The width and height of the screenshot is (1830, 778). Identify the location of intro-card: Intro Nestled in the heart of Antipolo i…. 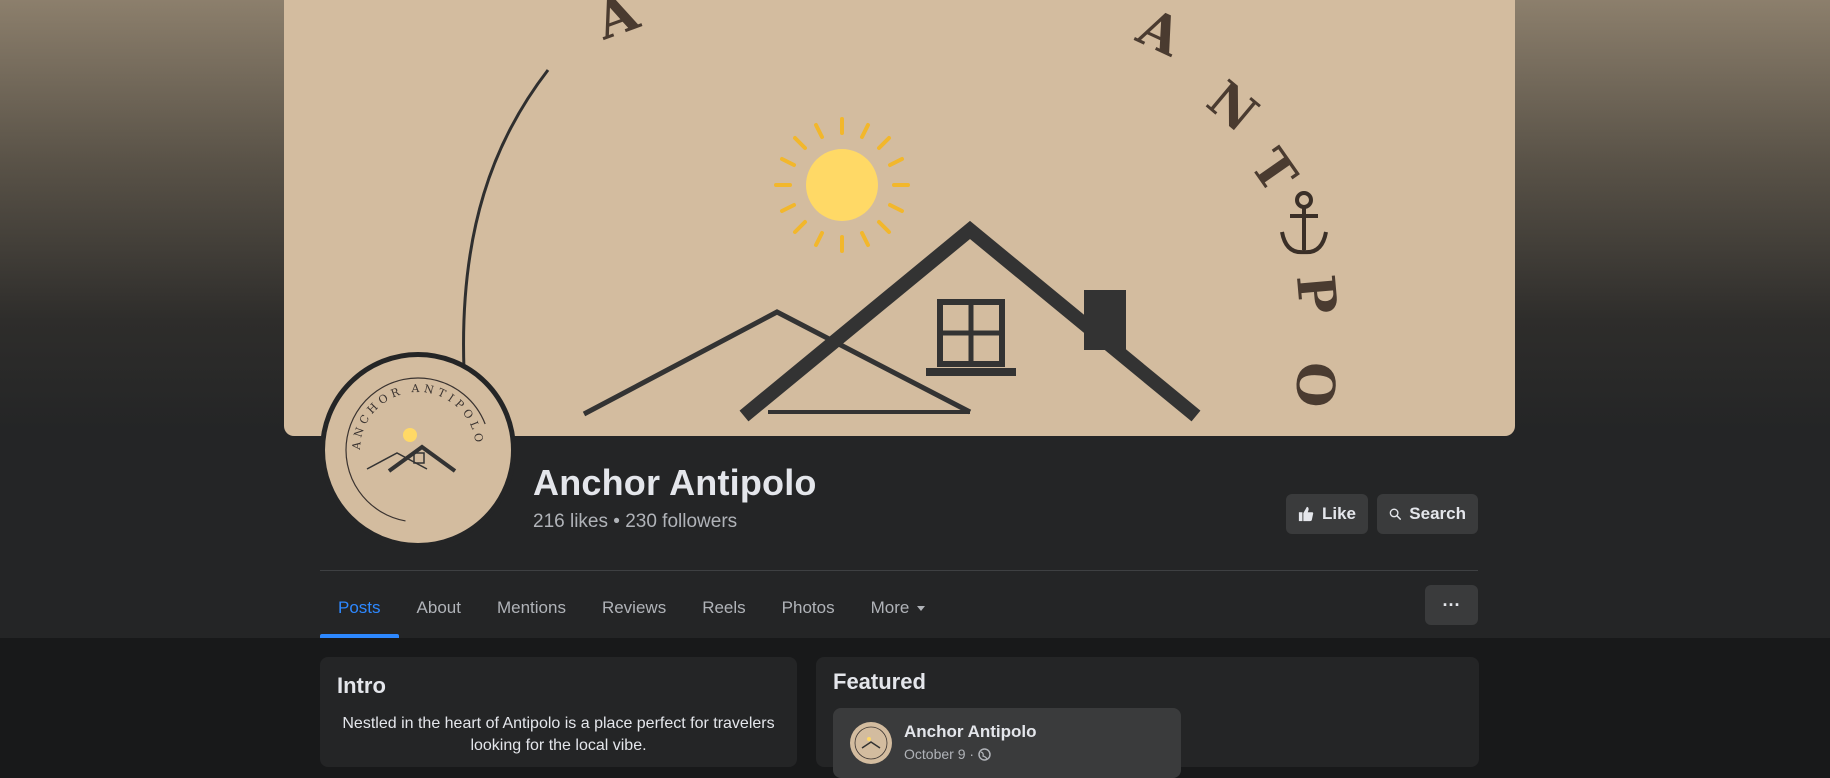
(558, 712).